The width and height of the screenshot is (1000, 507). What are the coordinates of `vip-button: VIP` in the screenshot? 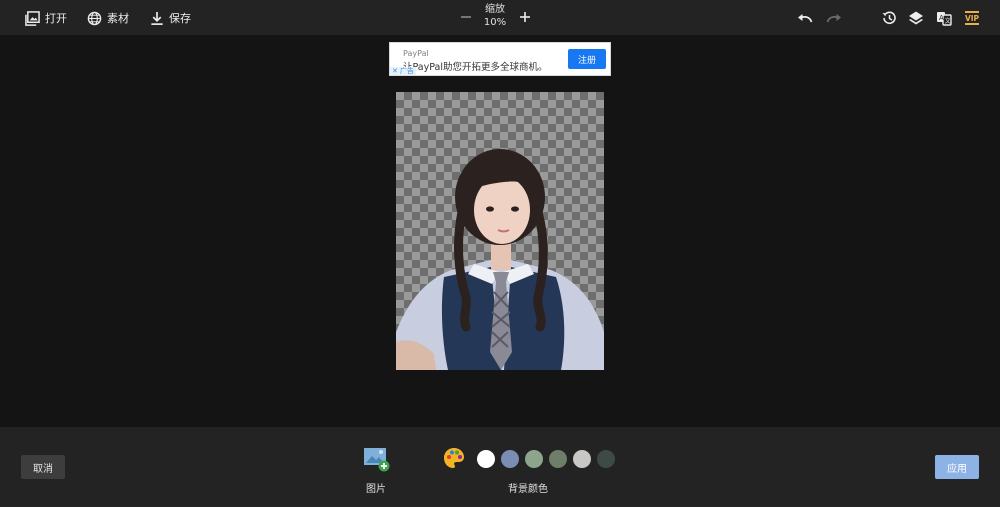 It's located at (972, 18).